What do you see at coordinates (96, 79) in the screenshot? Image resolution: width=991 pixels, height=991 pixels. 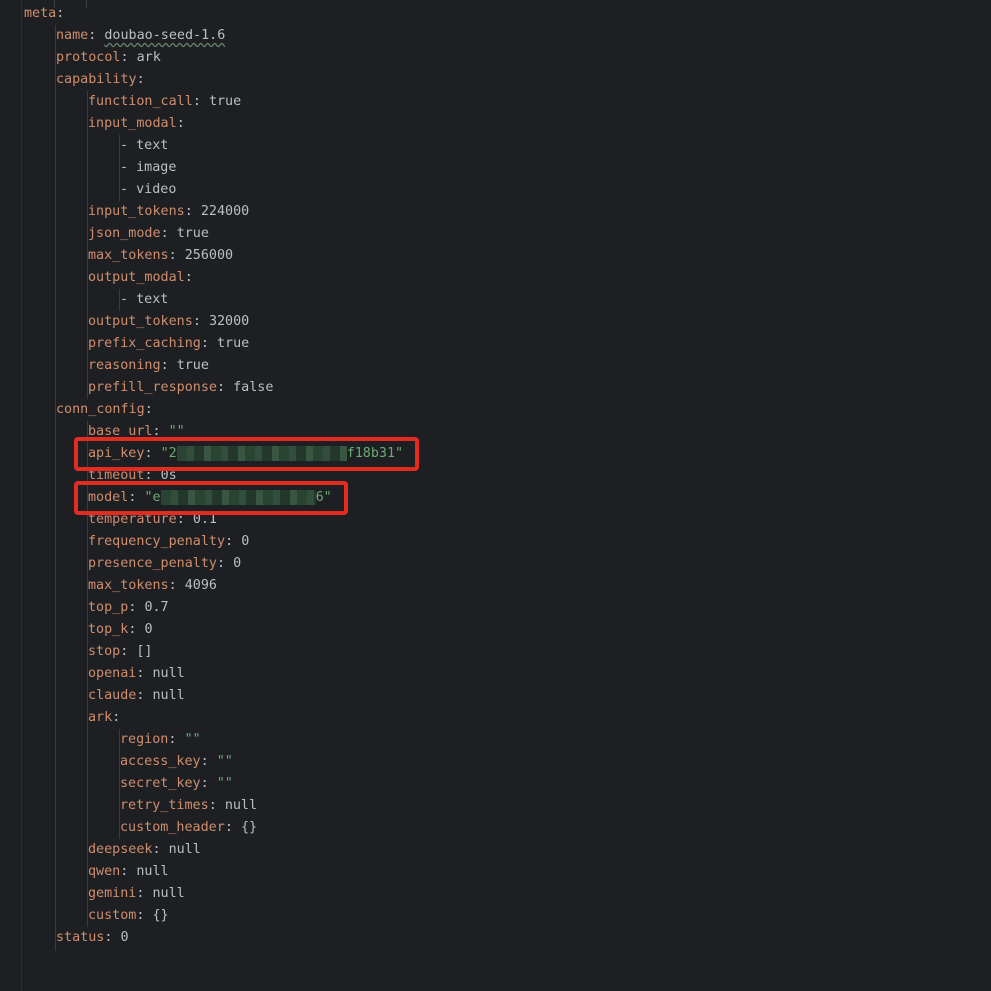 I see `yaml-key: capability` at bounding box center [96, 79].